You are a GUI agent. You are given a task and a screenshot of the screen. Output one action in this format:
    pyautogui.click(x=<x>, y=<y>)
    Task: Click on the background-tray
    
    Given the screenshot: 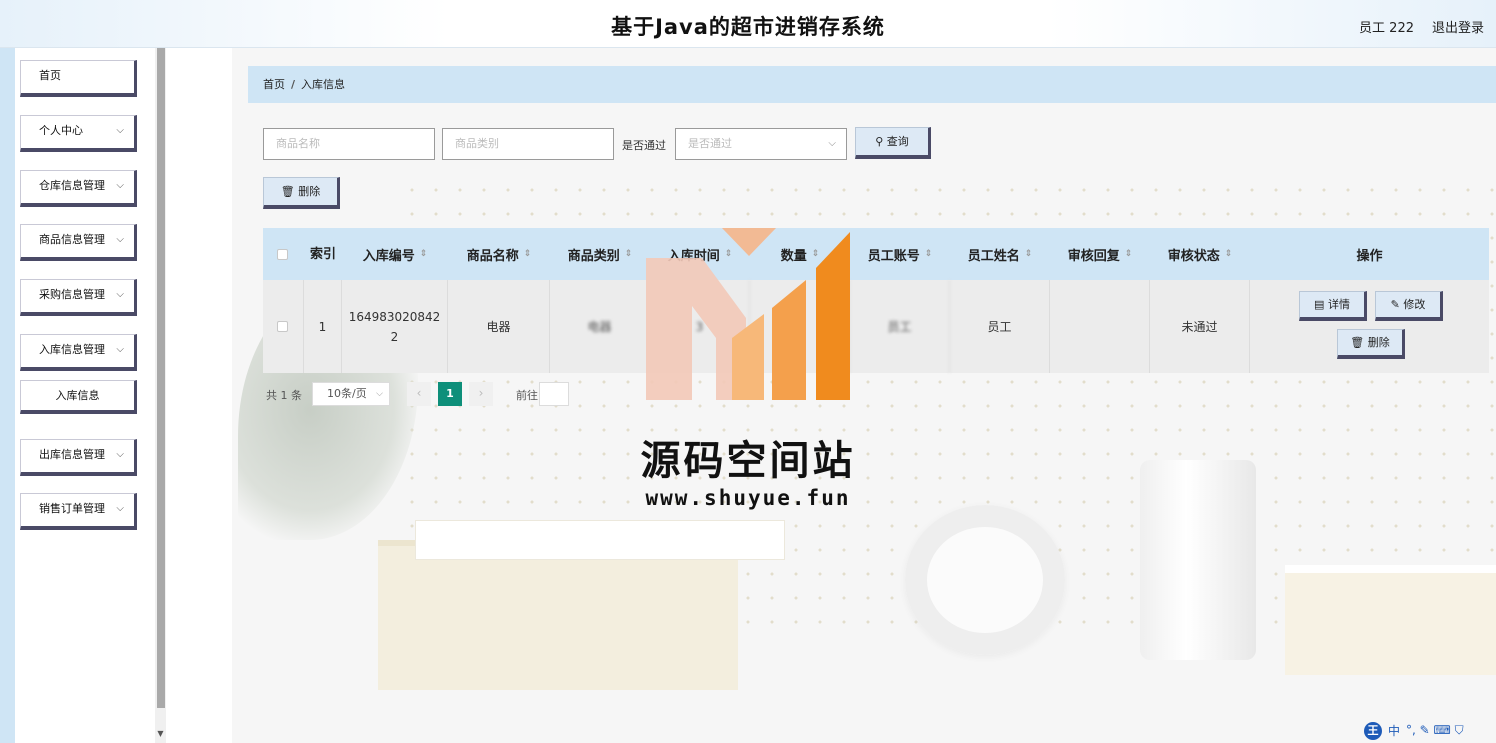 What is the action you would take?
    pyautogui.click(x=600, y=540)
    